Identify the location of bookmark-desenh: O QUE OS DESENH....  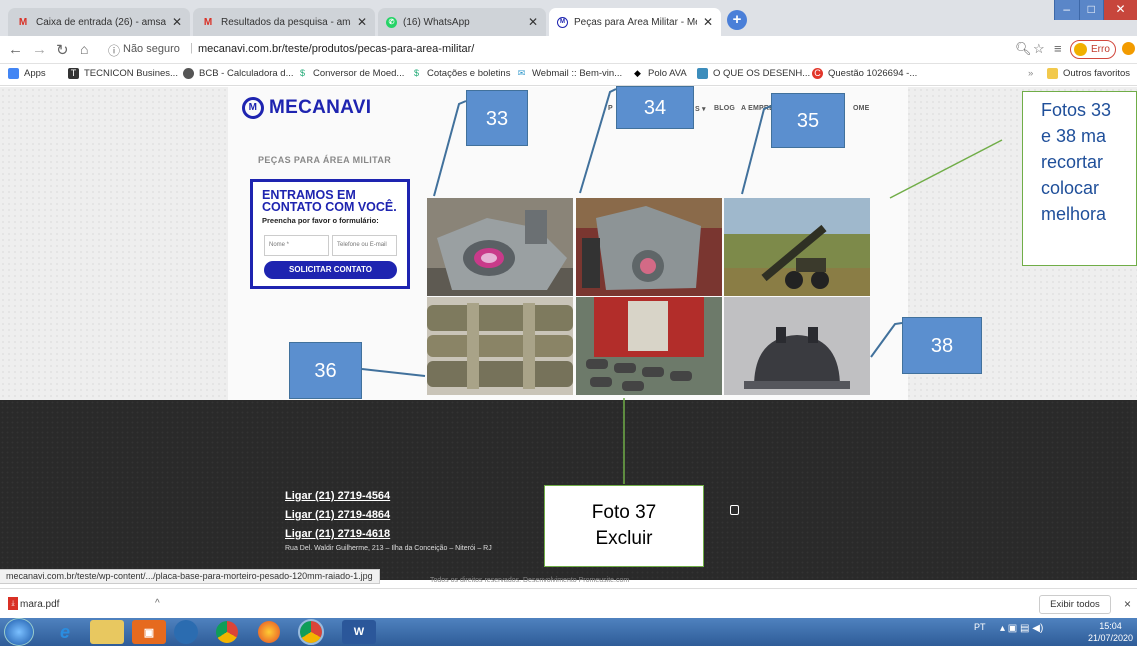
(753, 73).